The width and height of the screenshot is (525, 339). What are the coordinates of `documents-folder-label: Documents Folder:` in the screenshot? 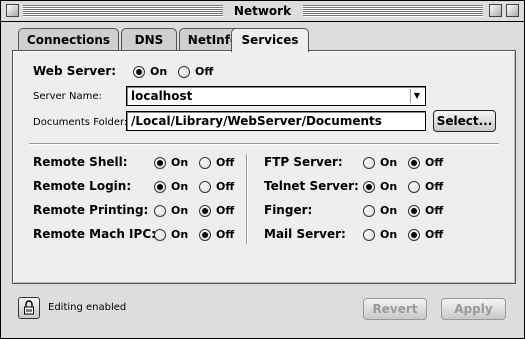 It's located at (80, 122).